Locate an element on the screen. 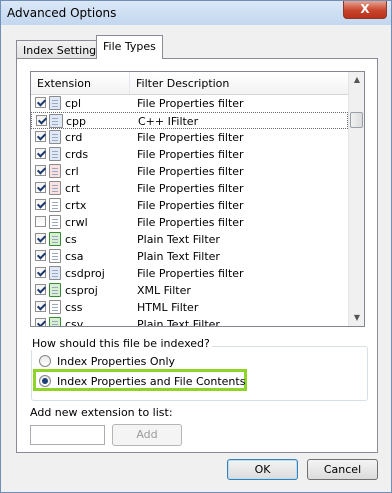 This screenshot has height=493, width=392. scrollbar-thumb is located at coordinates (356, 120).